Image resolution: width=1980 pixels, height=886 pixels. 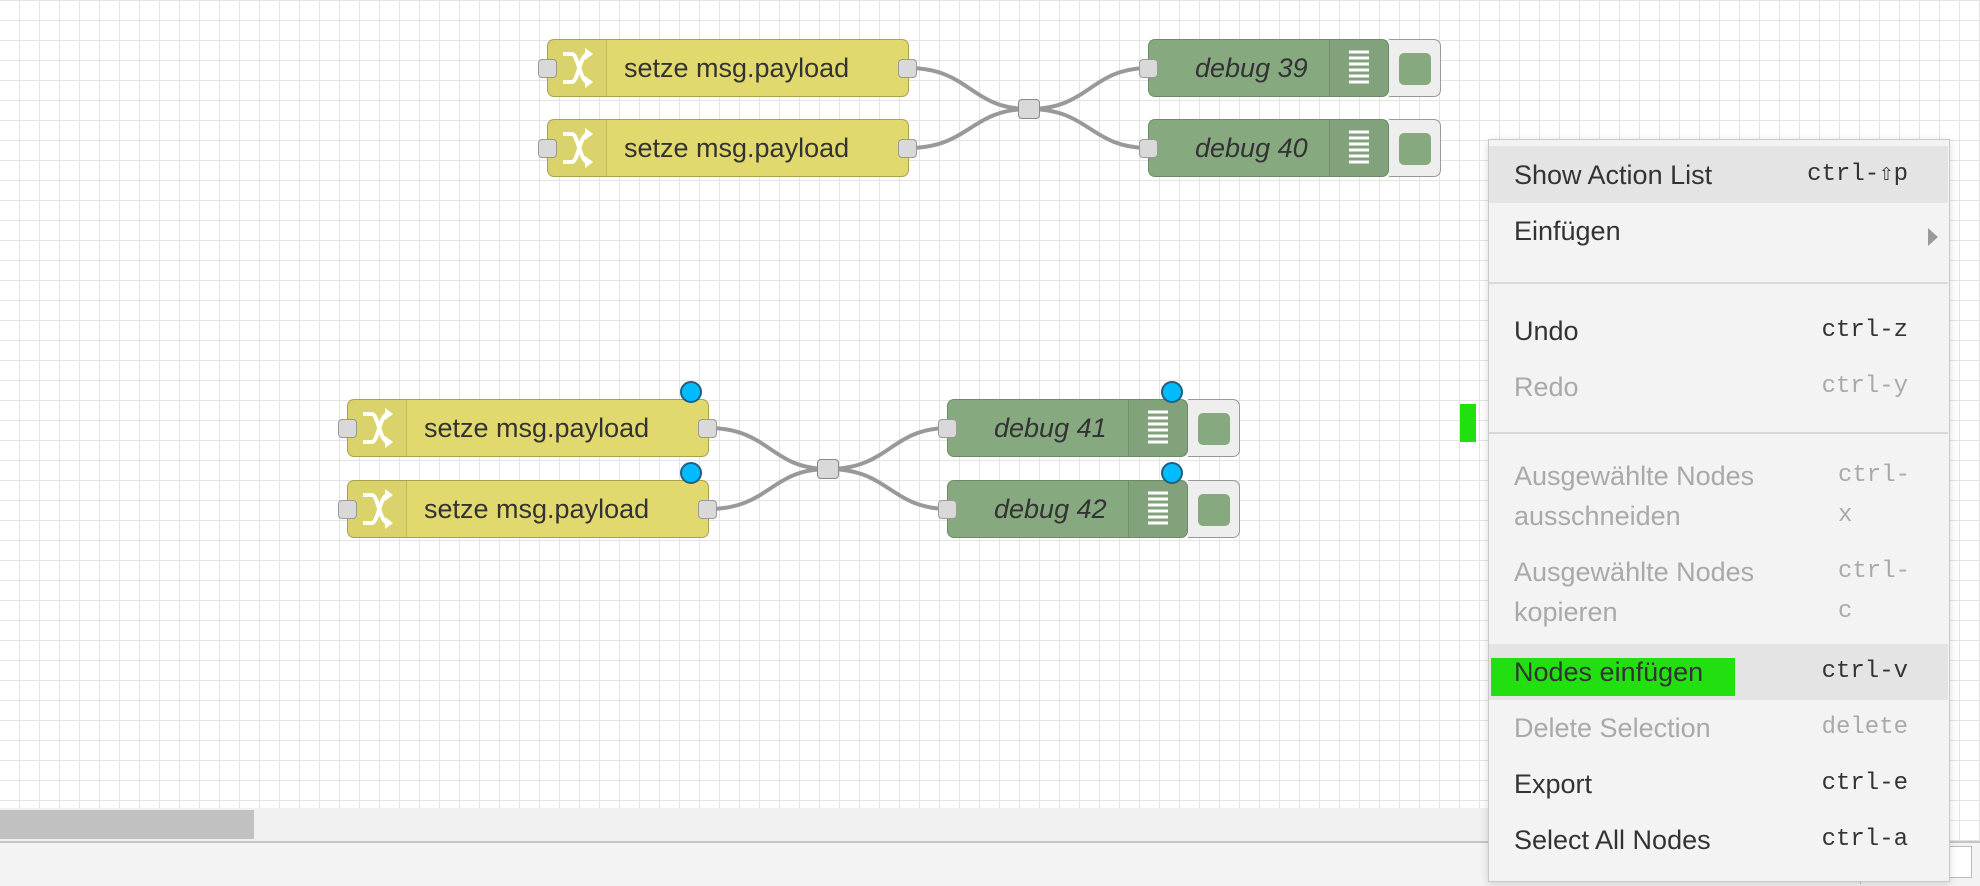 I want to click on menu-item-label-line: kopieren, so click(x=1566, y=612).